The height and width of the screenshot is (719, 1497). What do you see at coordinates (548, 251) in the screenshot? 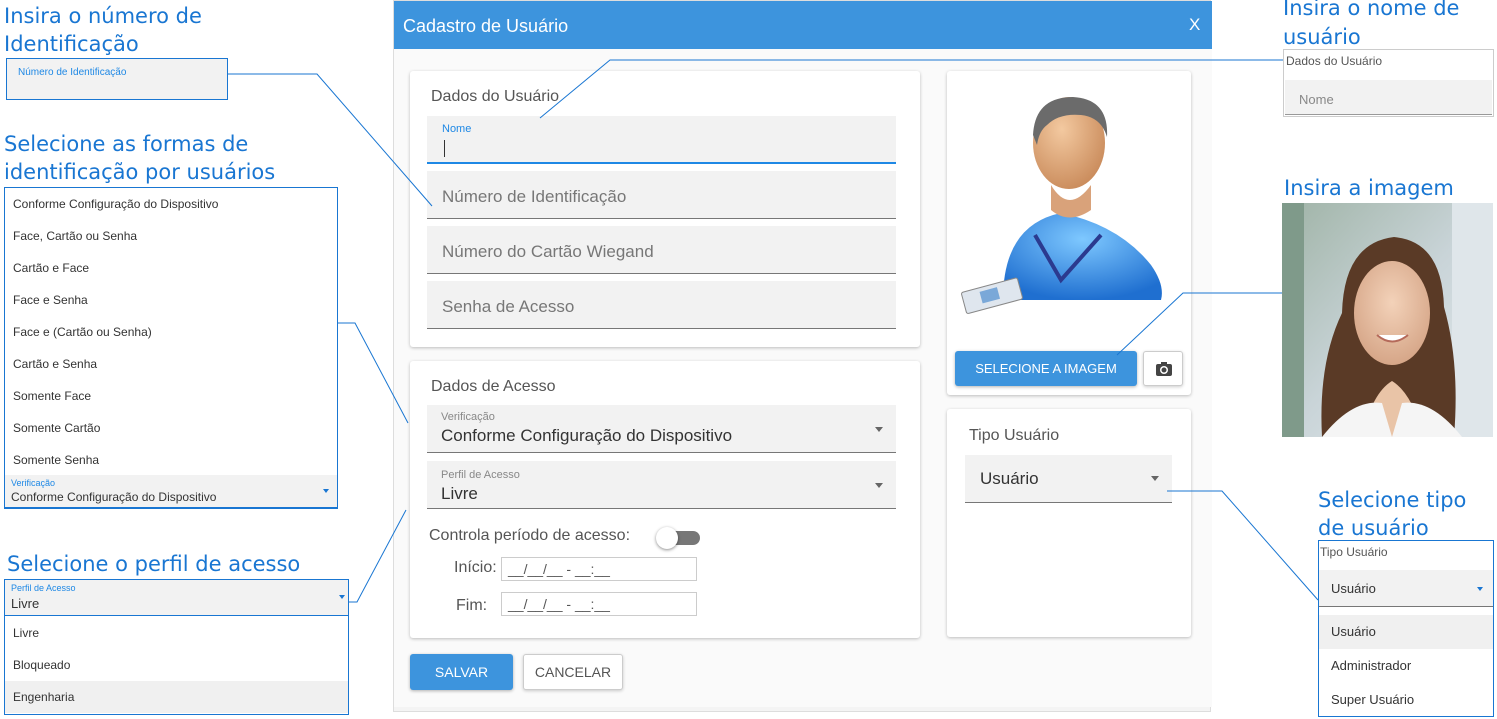
I see `wiegand-placeholder: Número do Cartão Wiegand` at bounding box center [548, 251].